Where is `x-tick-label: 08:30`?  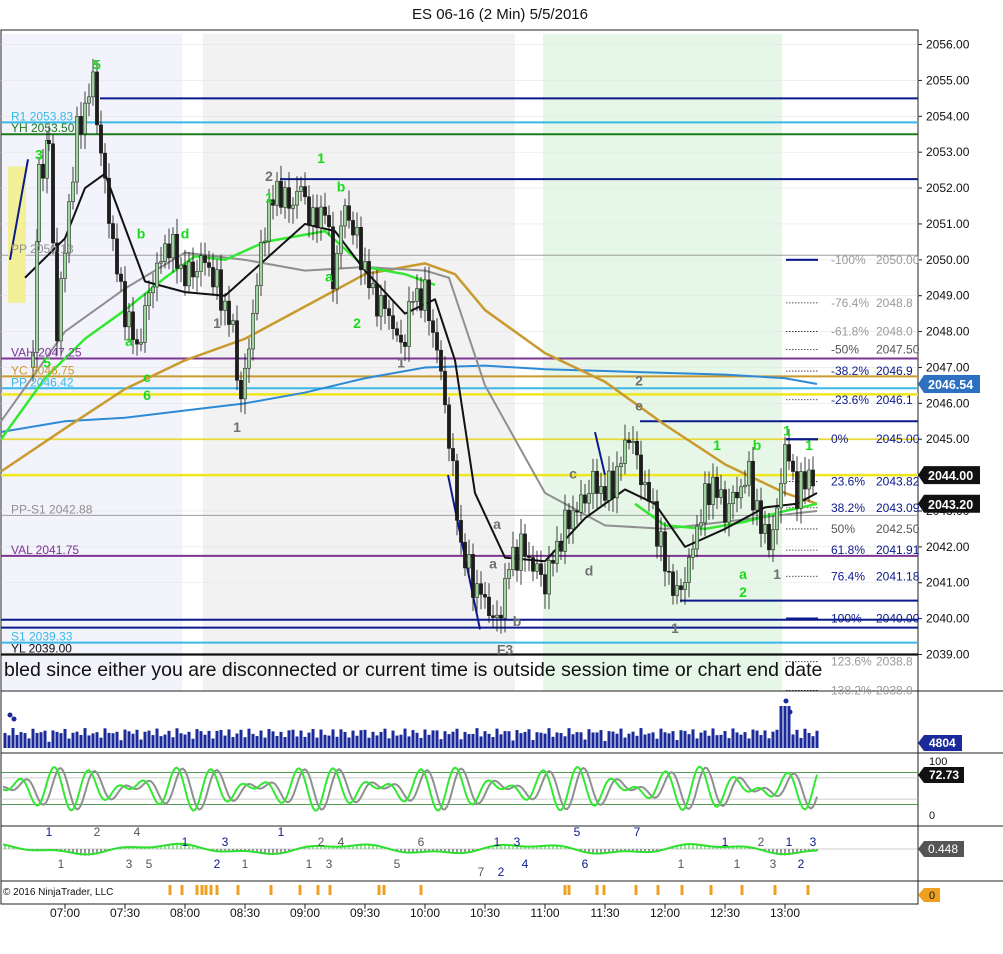 x-tick-label: 08:30 is located at coordinates (245, 913).